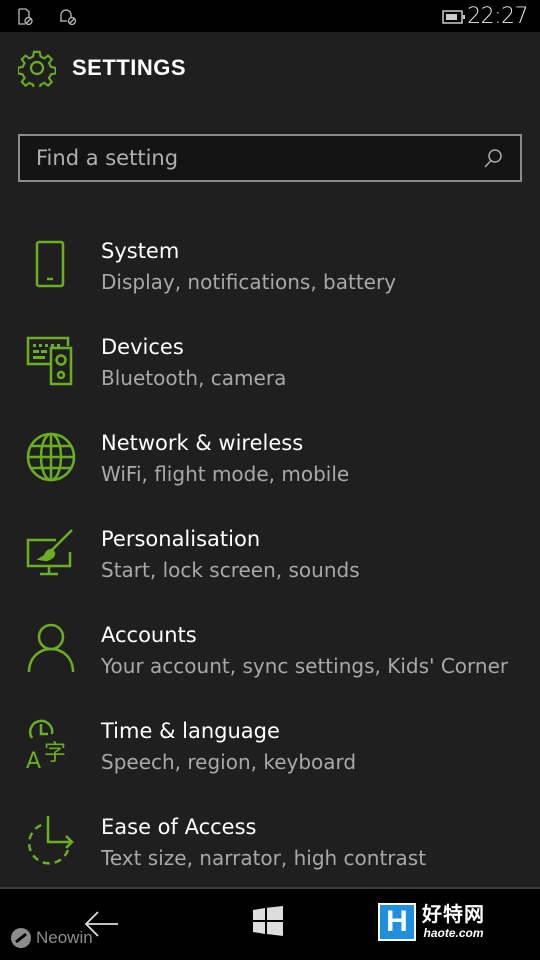 This screenshot has width=540, height=960. Describe the element at coordinates (55, 753) in the screenshot. I see `svg-text: 字` at that location.